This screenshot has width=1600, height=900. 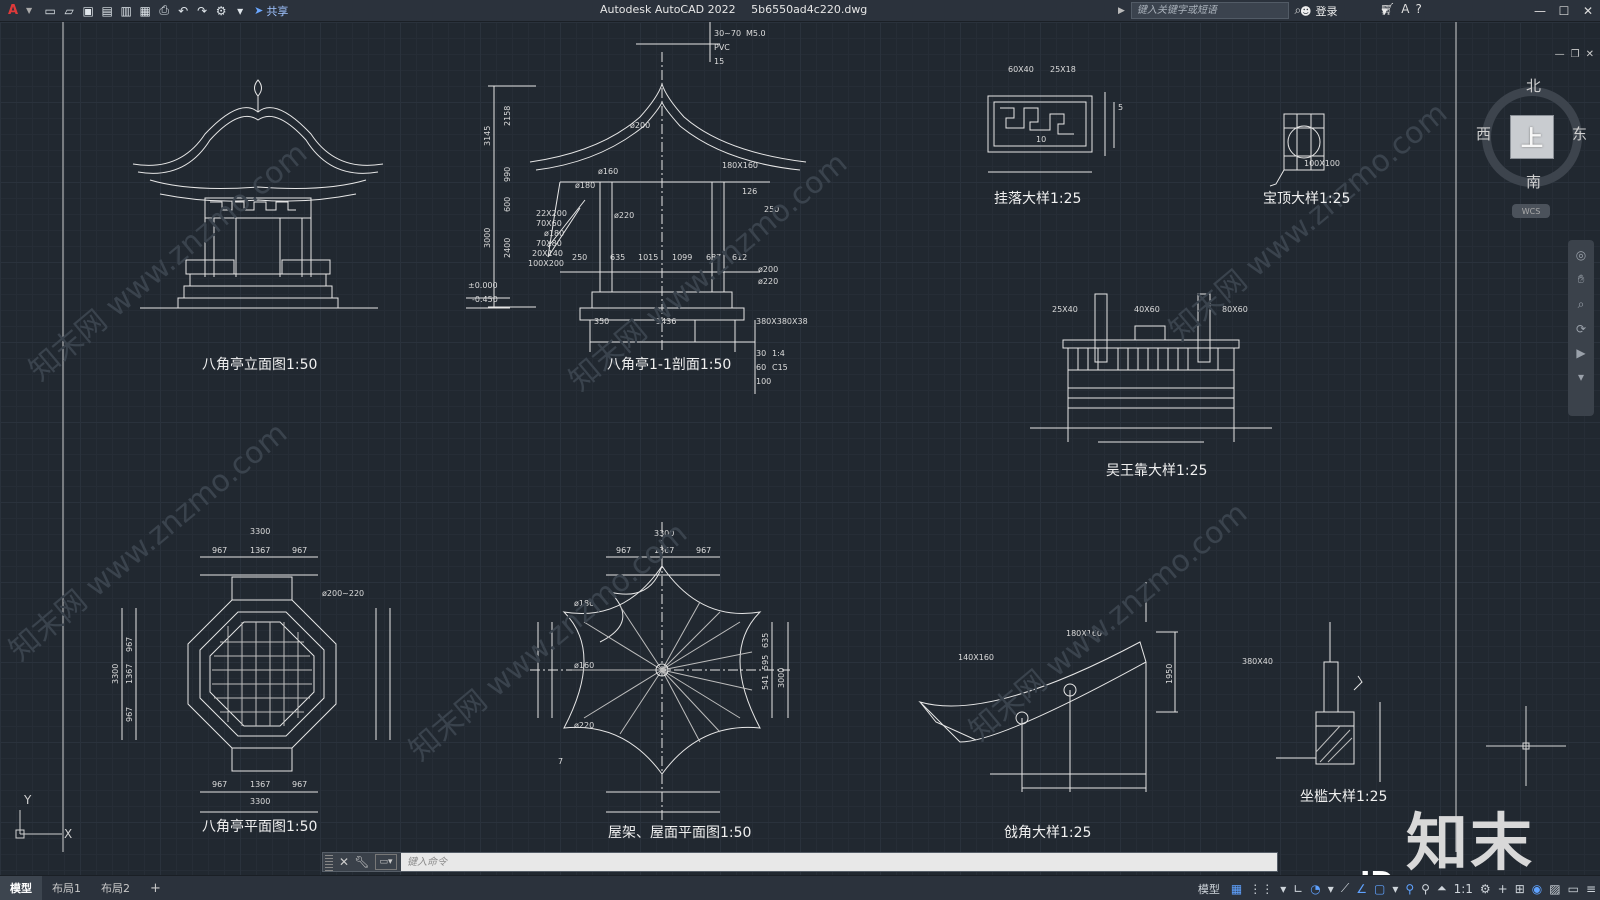 I want to click on customize-chevron-icon: ▾, so click(x=240, y=11).